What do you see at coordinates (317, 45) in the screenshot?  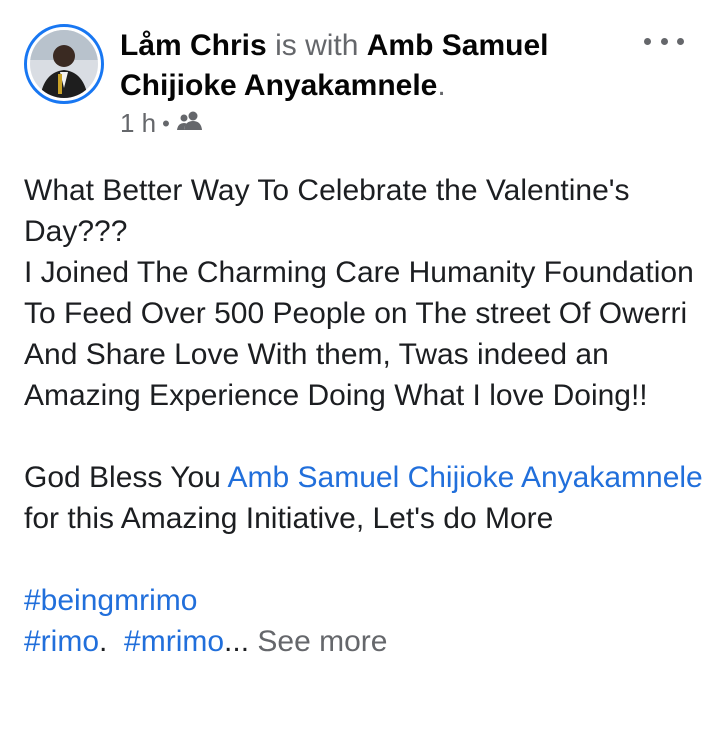 I see `with-text: is with` at bounding box center [317, 45].